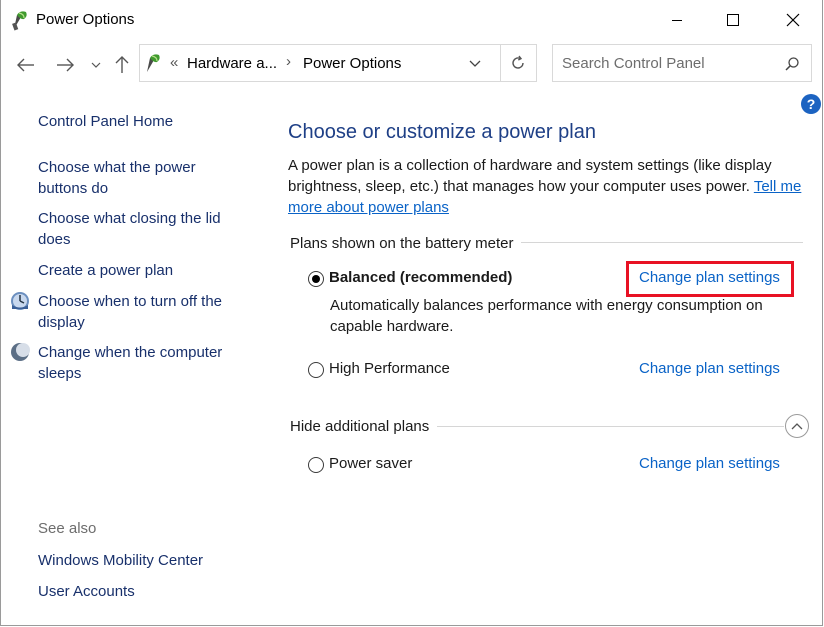  Describe the element at coordinates (518, 63) in the screenshot. I see `refresh-icon` at that location.